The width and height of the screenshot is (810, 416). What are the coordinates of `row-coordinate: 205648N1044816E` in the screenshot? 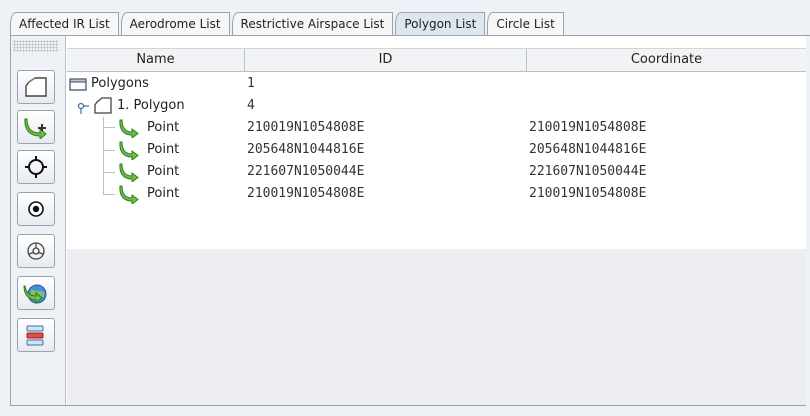 It's located at (588, 149).